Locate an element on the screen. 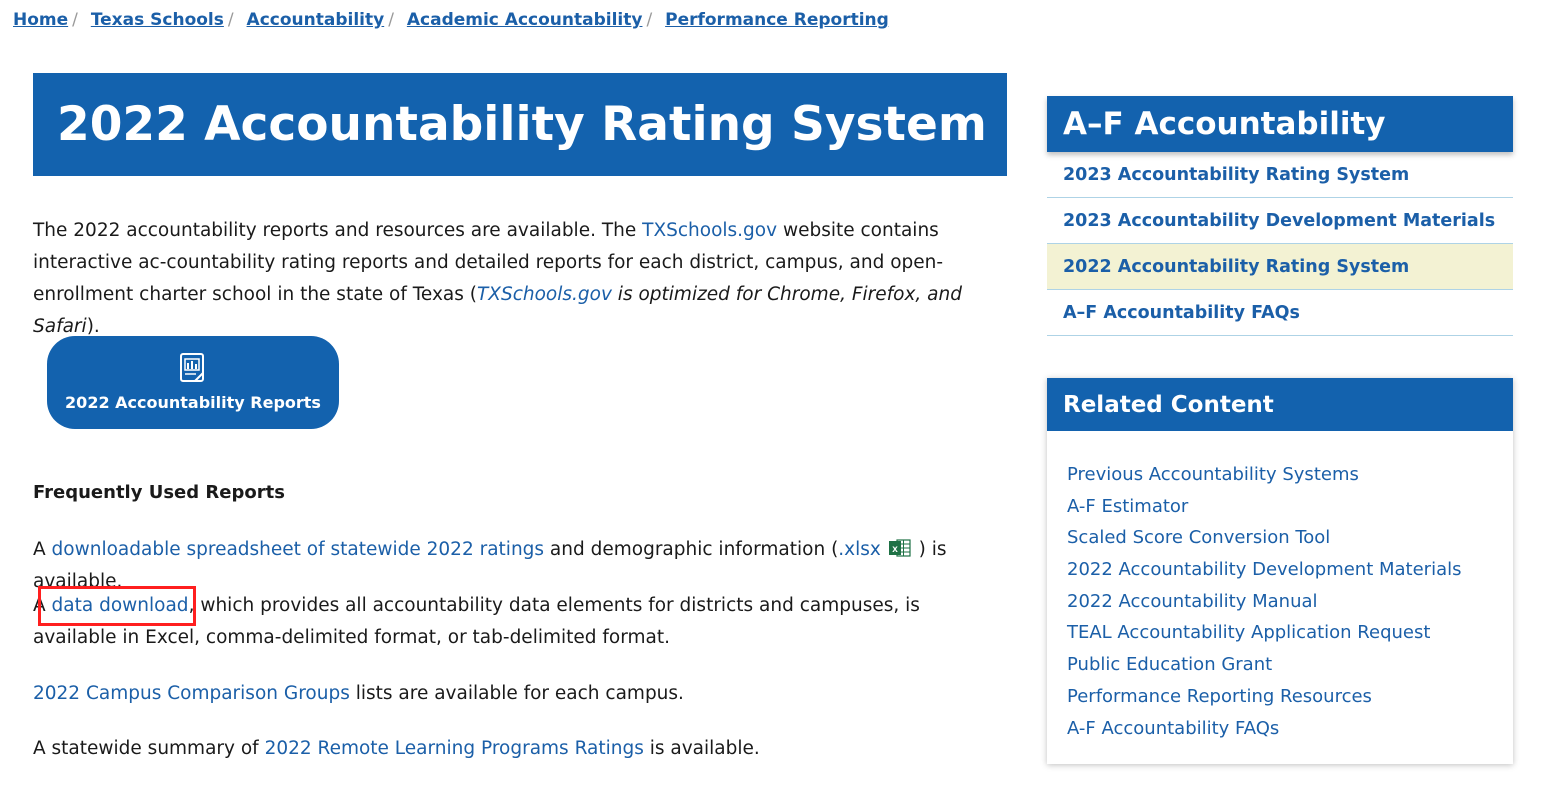  related-link-scaled-score-tool: Scaled Score Conversion Tool is located at coordinates (1198, 537).